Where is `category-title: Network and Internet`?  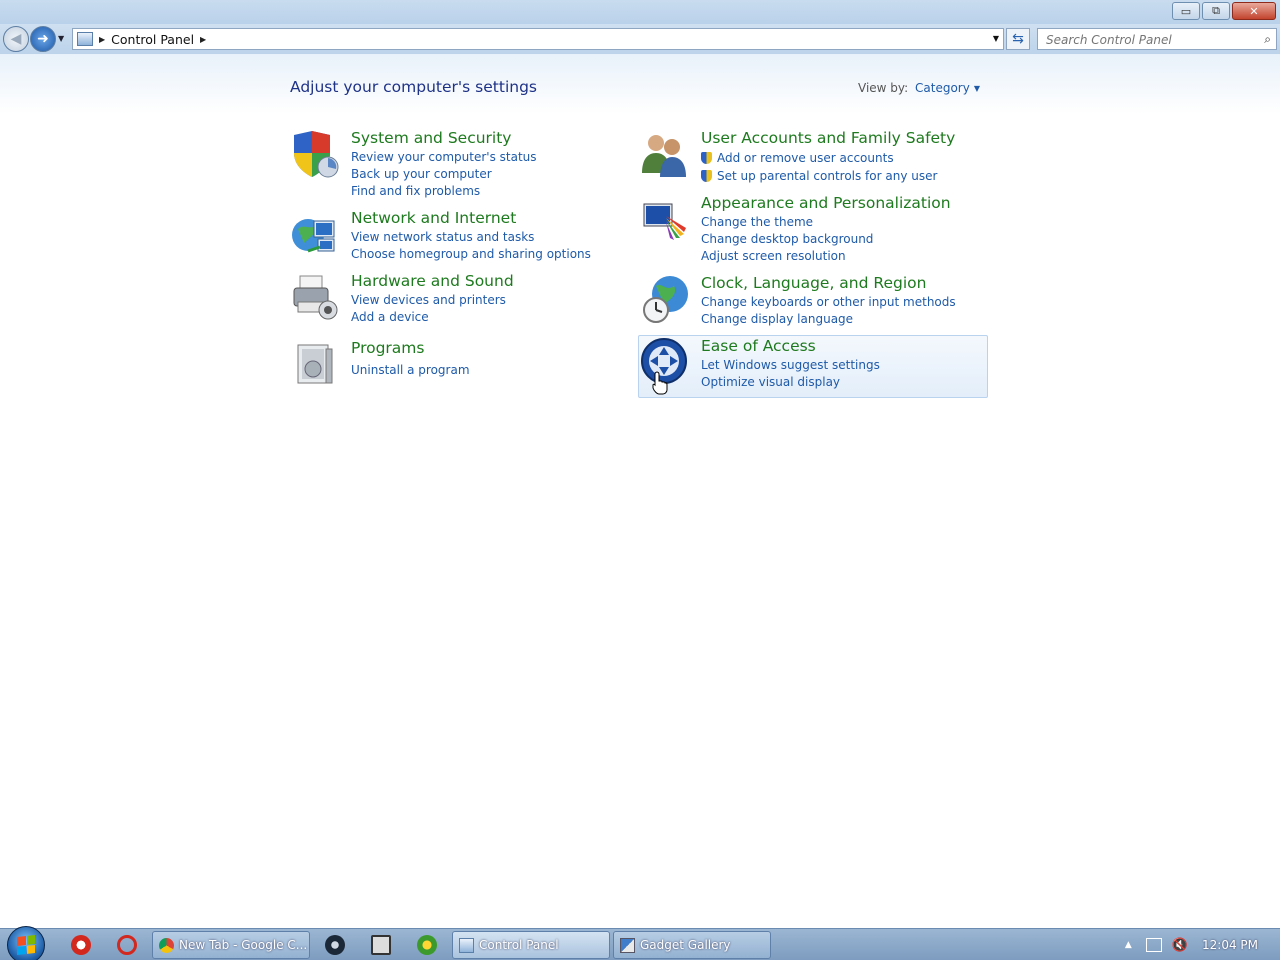
category-title: Network and Internet is located at coordinates (433, 218).